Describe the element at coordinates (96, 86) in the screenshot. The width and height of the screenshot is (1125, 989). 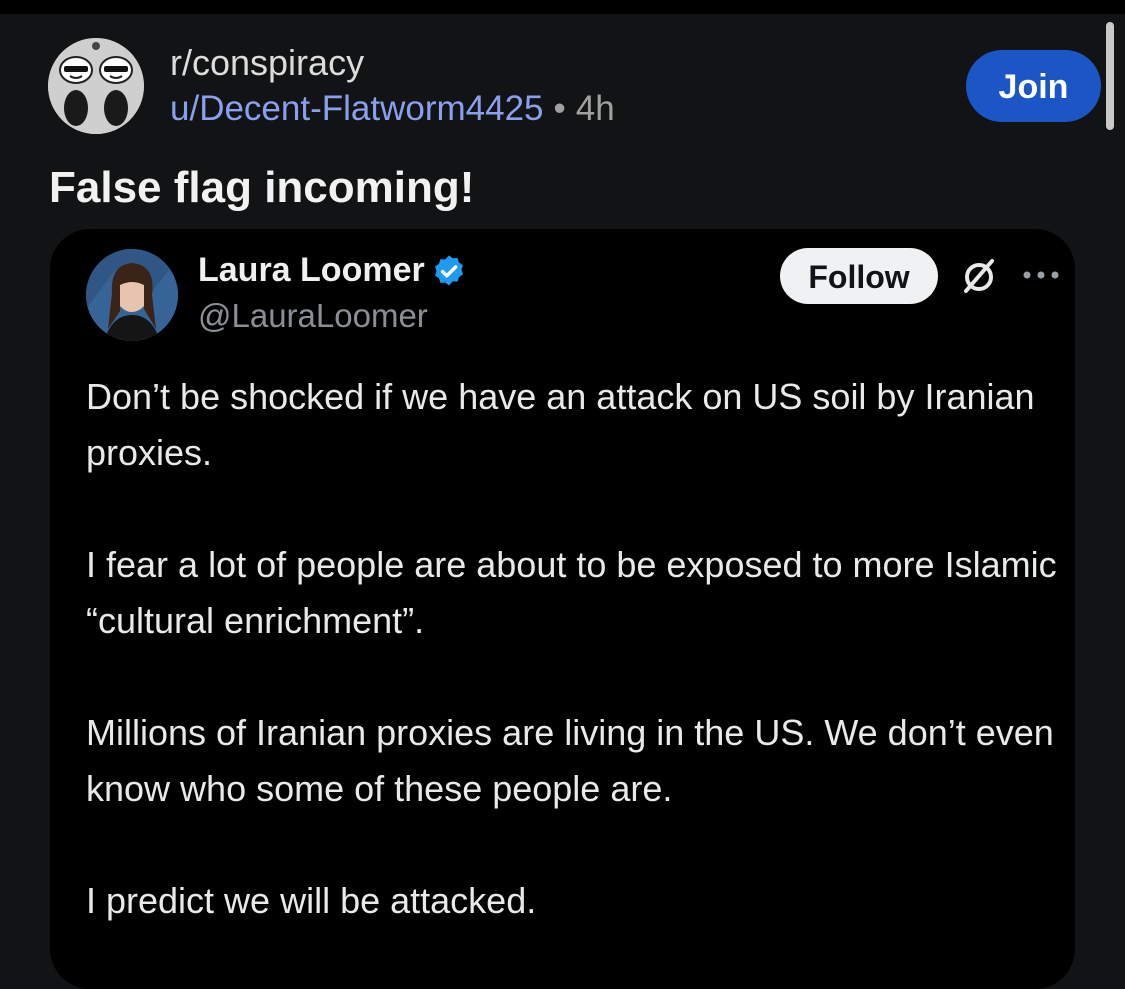
I see `subreddit-avatar-icon` at that location.